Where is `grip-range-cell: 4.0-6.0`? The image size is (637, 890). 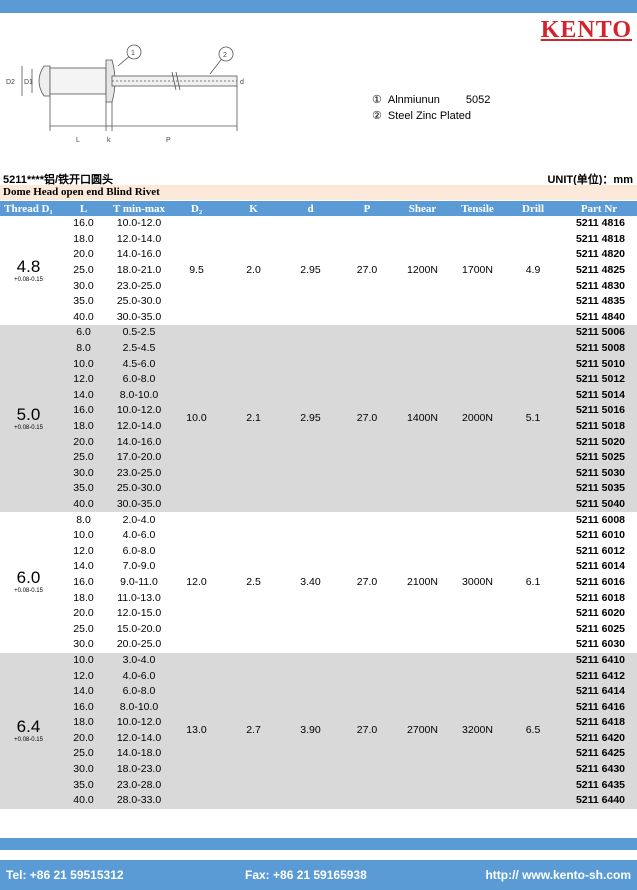
grip-range-cell: 4.0-6.0 is located at coordinates (139, 676).